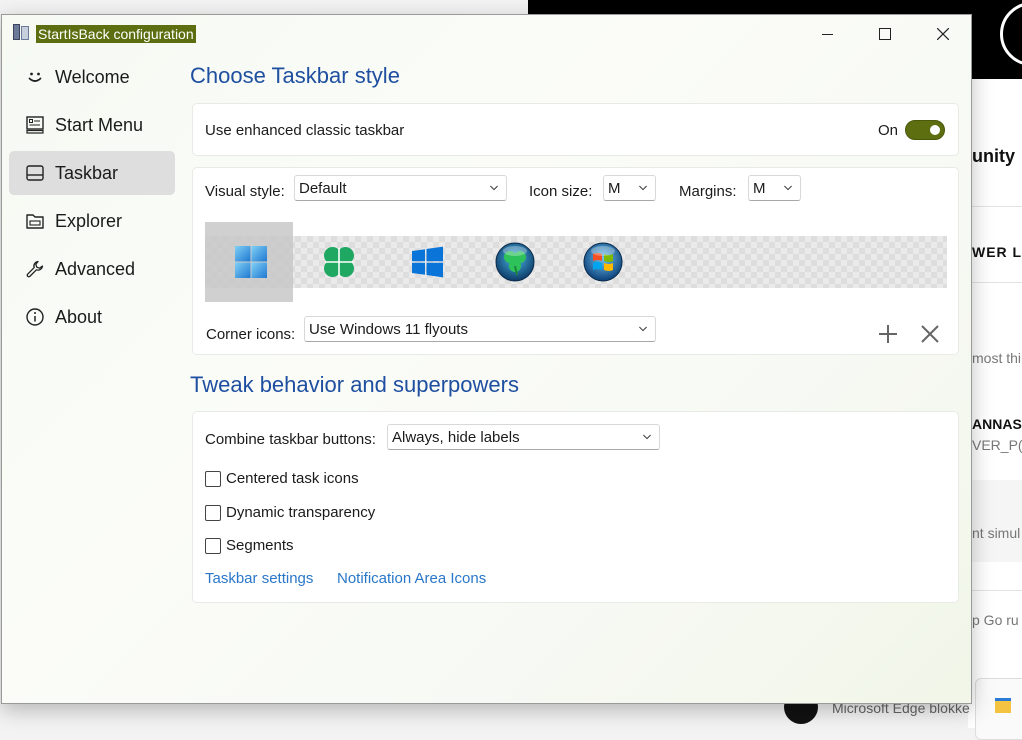  I want to click on windows10-logo-icon, so click(427, 262).